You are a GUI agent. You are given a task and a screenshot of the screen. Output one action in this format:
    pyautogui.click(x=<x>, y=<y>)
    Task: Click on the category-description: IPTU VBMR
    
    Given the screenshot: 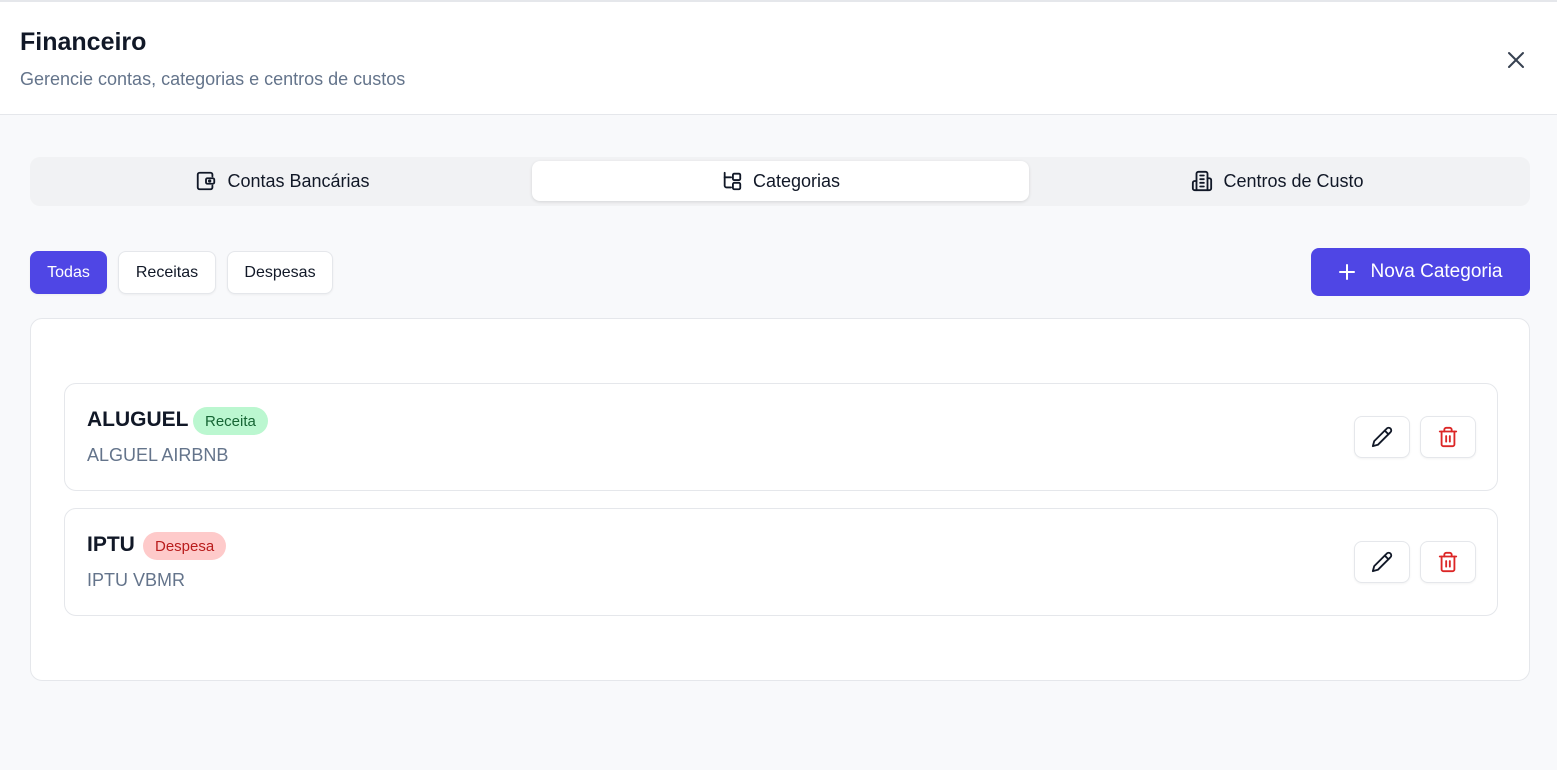 What is the action you would take?
    pyautogui.click(x=136, y=580)
    